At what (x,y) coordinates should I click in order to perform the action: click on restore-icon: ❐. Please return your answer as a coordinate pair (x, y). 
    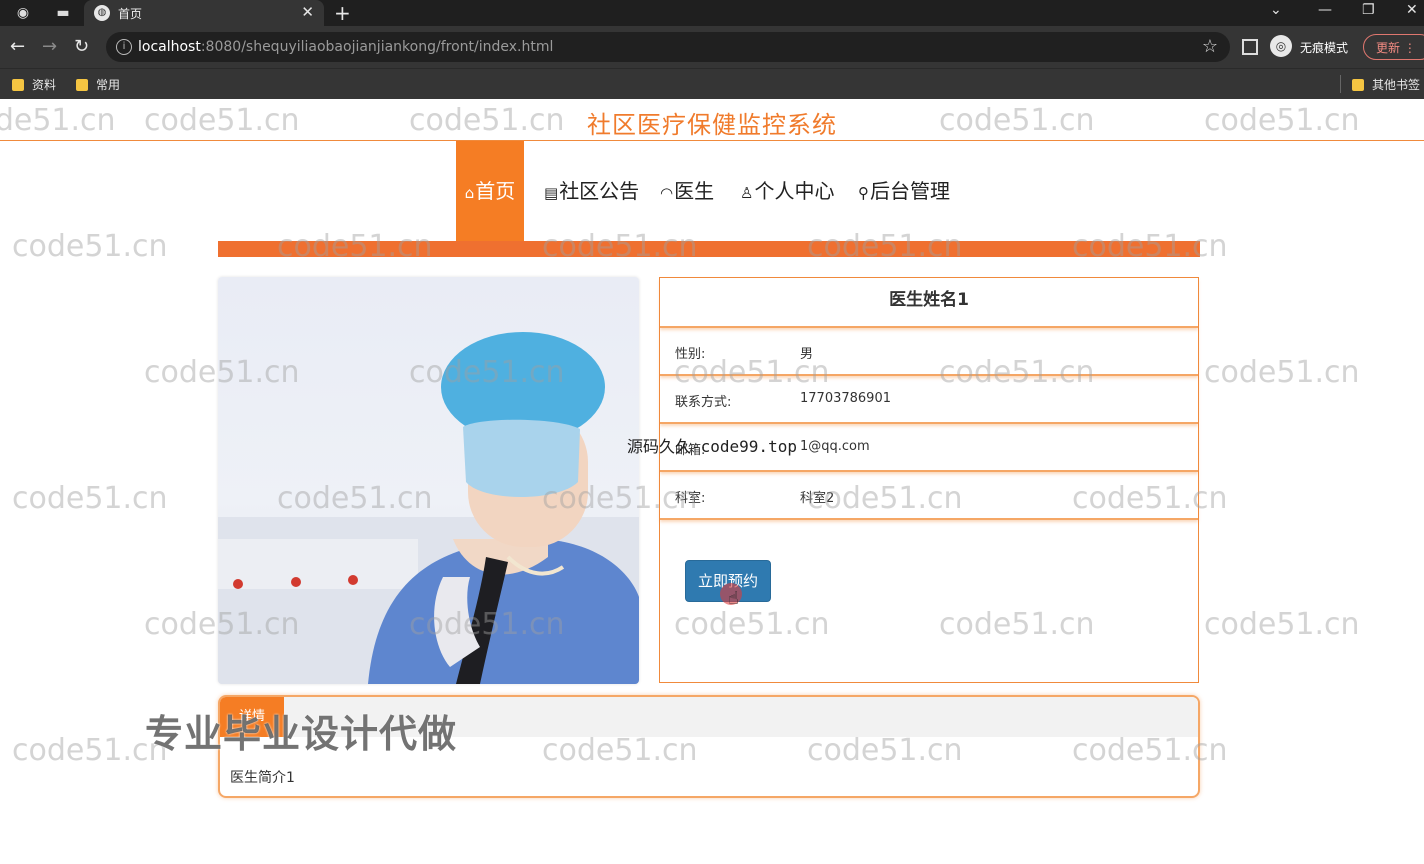
    Looking at the image, I should click on (1368, 10).